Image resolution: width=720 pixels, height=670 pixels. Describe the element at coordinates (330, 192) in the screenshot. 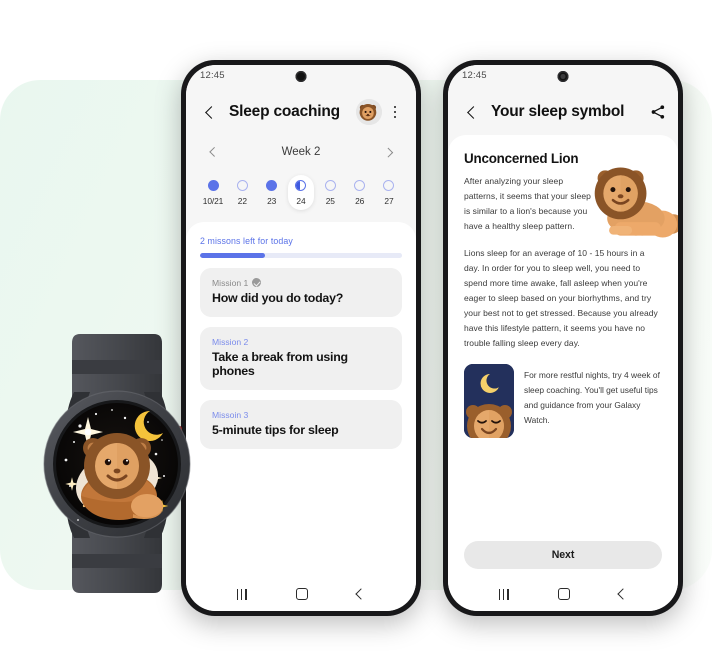

I see `day-chip-25: 25` at that location.